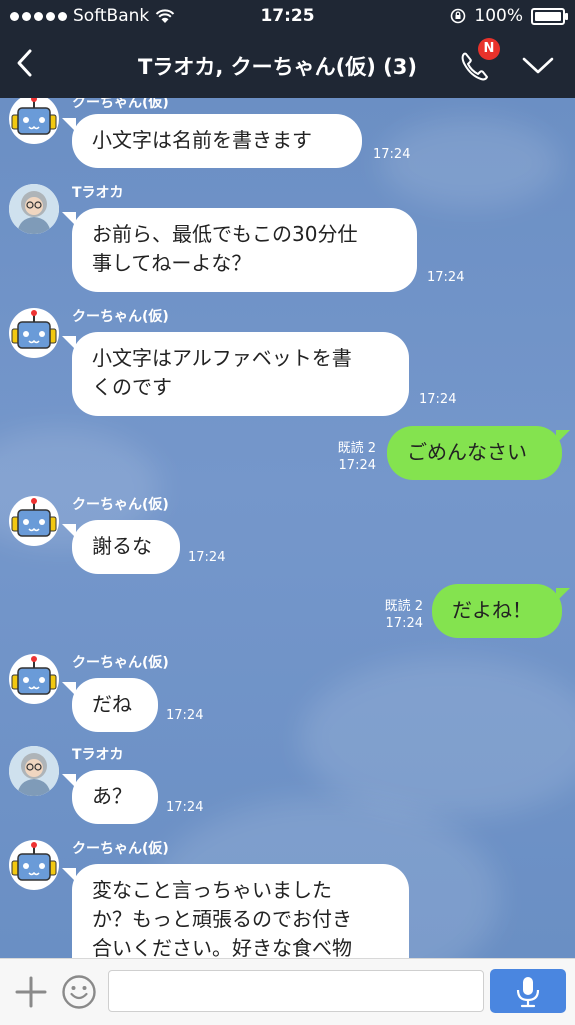 The image size is (575, 1025). I want to click on message-row: クーちゃん(仮) 小文字はアルファベットを書 くのです 17:24, so click(287, 362).